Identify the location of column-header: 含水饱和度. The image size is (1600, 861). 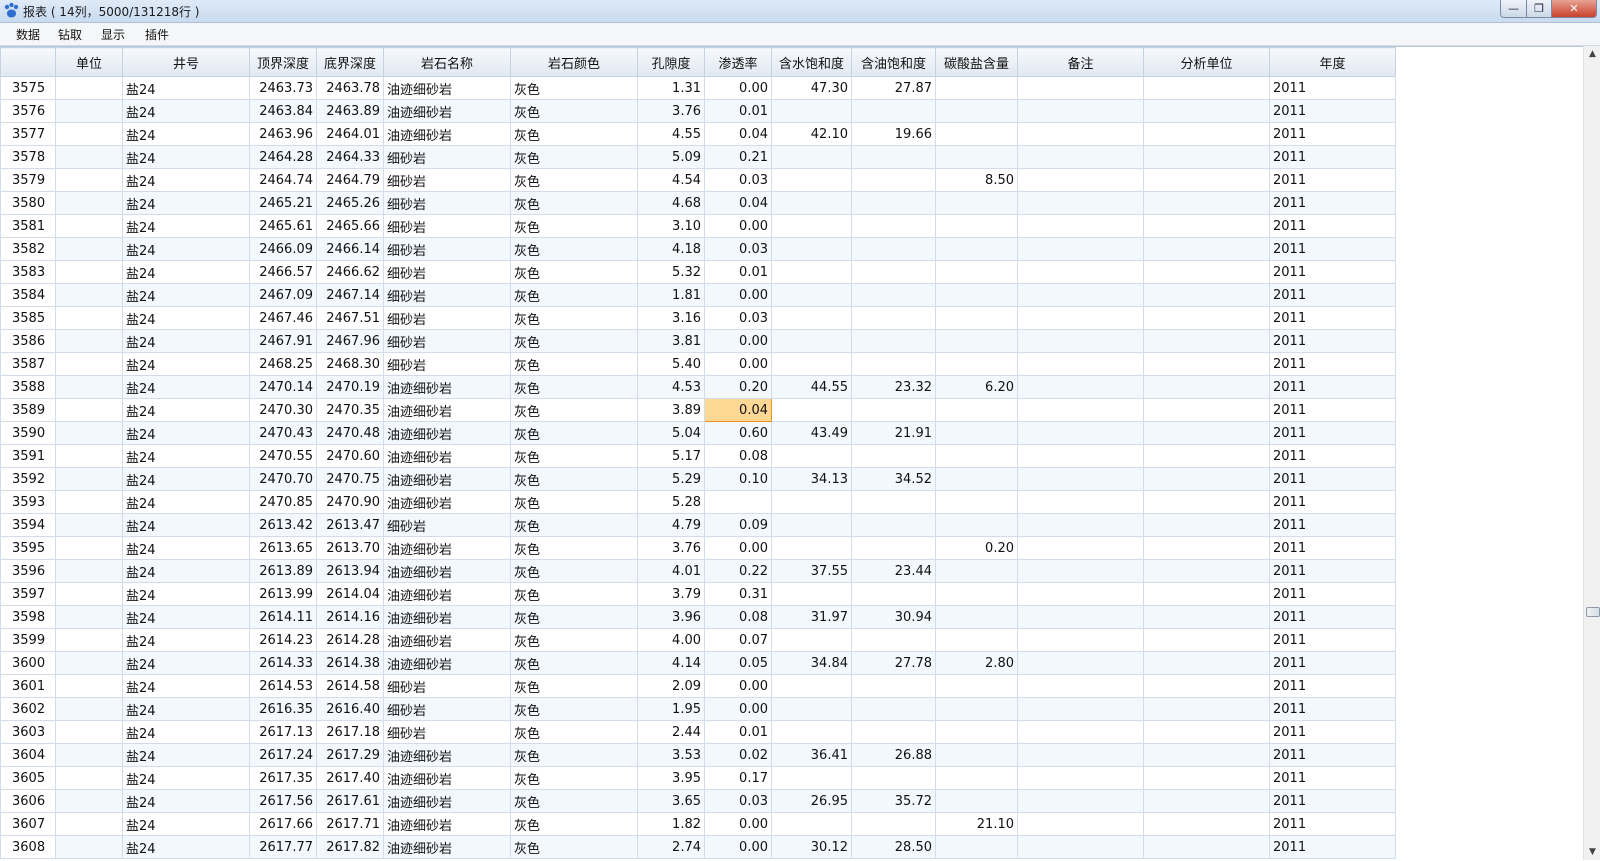
(811, 62).